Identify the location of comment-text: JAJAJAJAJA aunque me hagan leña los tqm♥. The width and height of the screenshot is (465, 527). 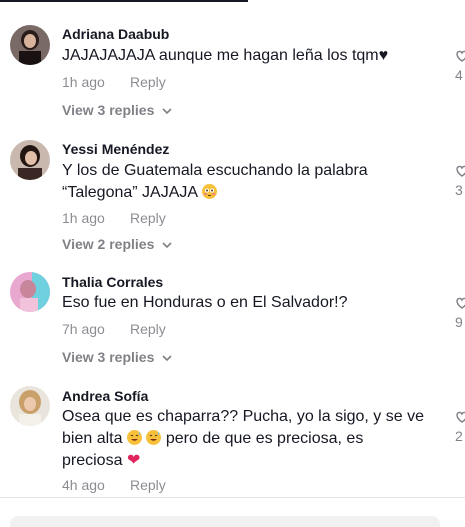
(249, 56).